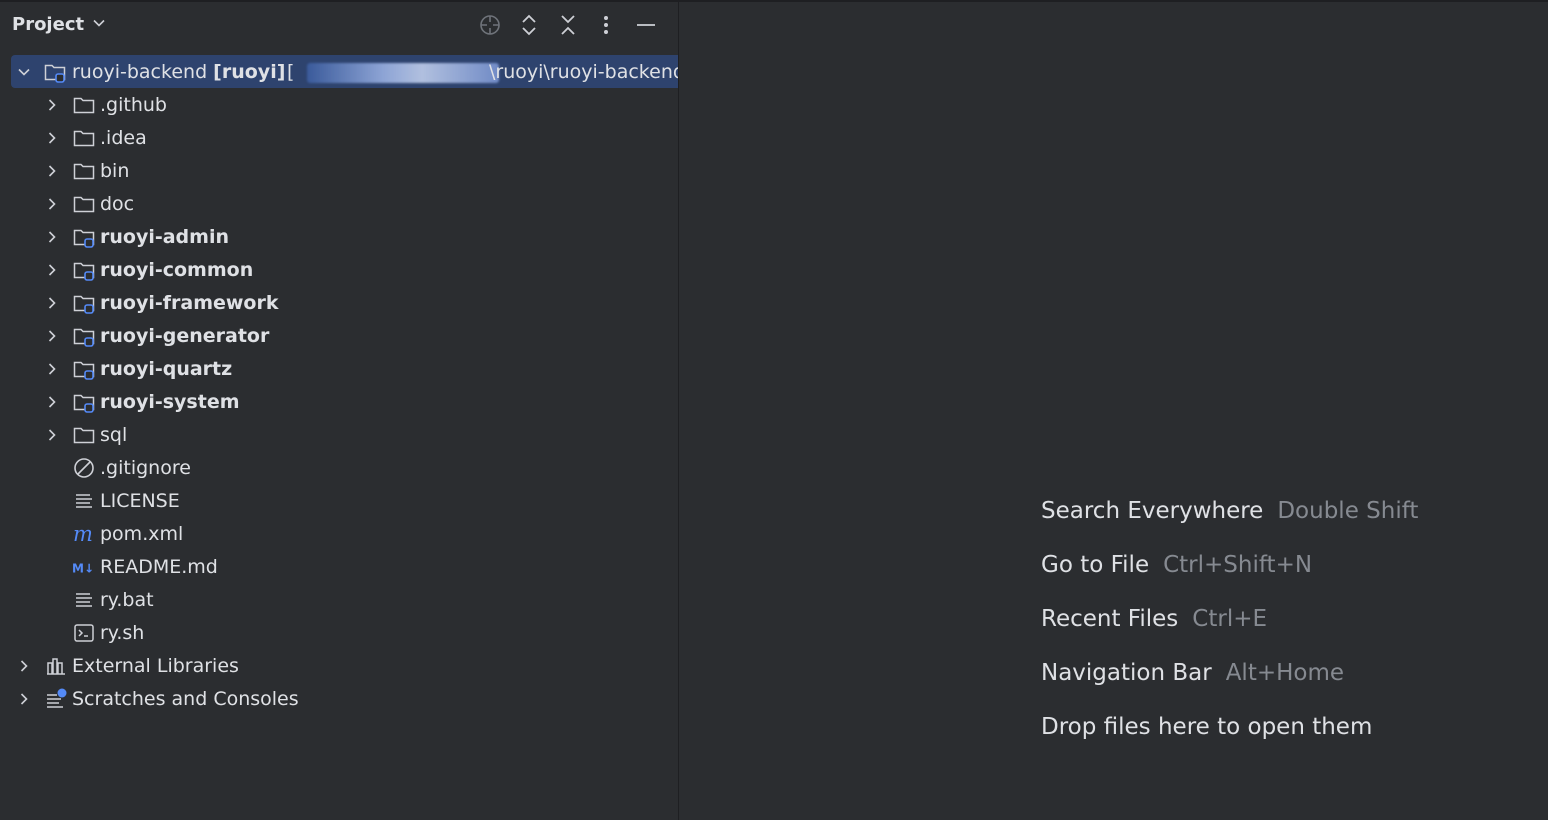 Image resolution: width=1548 pixels, height=820 pixels. Describe the element at coordinates (339, 170) in the screenshot. I see `tree-item-bin: bin` at that location.